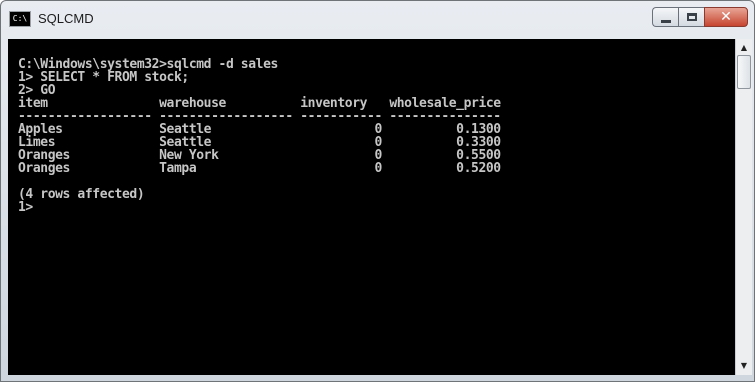 This screenshot has height=382, width=755. Describe the element at coordinates (743, 207) in the screenshot. I see `vertical-scrollbar: ▲ ▼` at that location.